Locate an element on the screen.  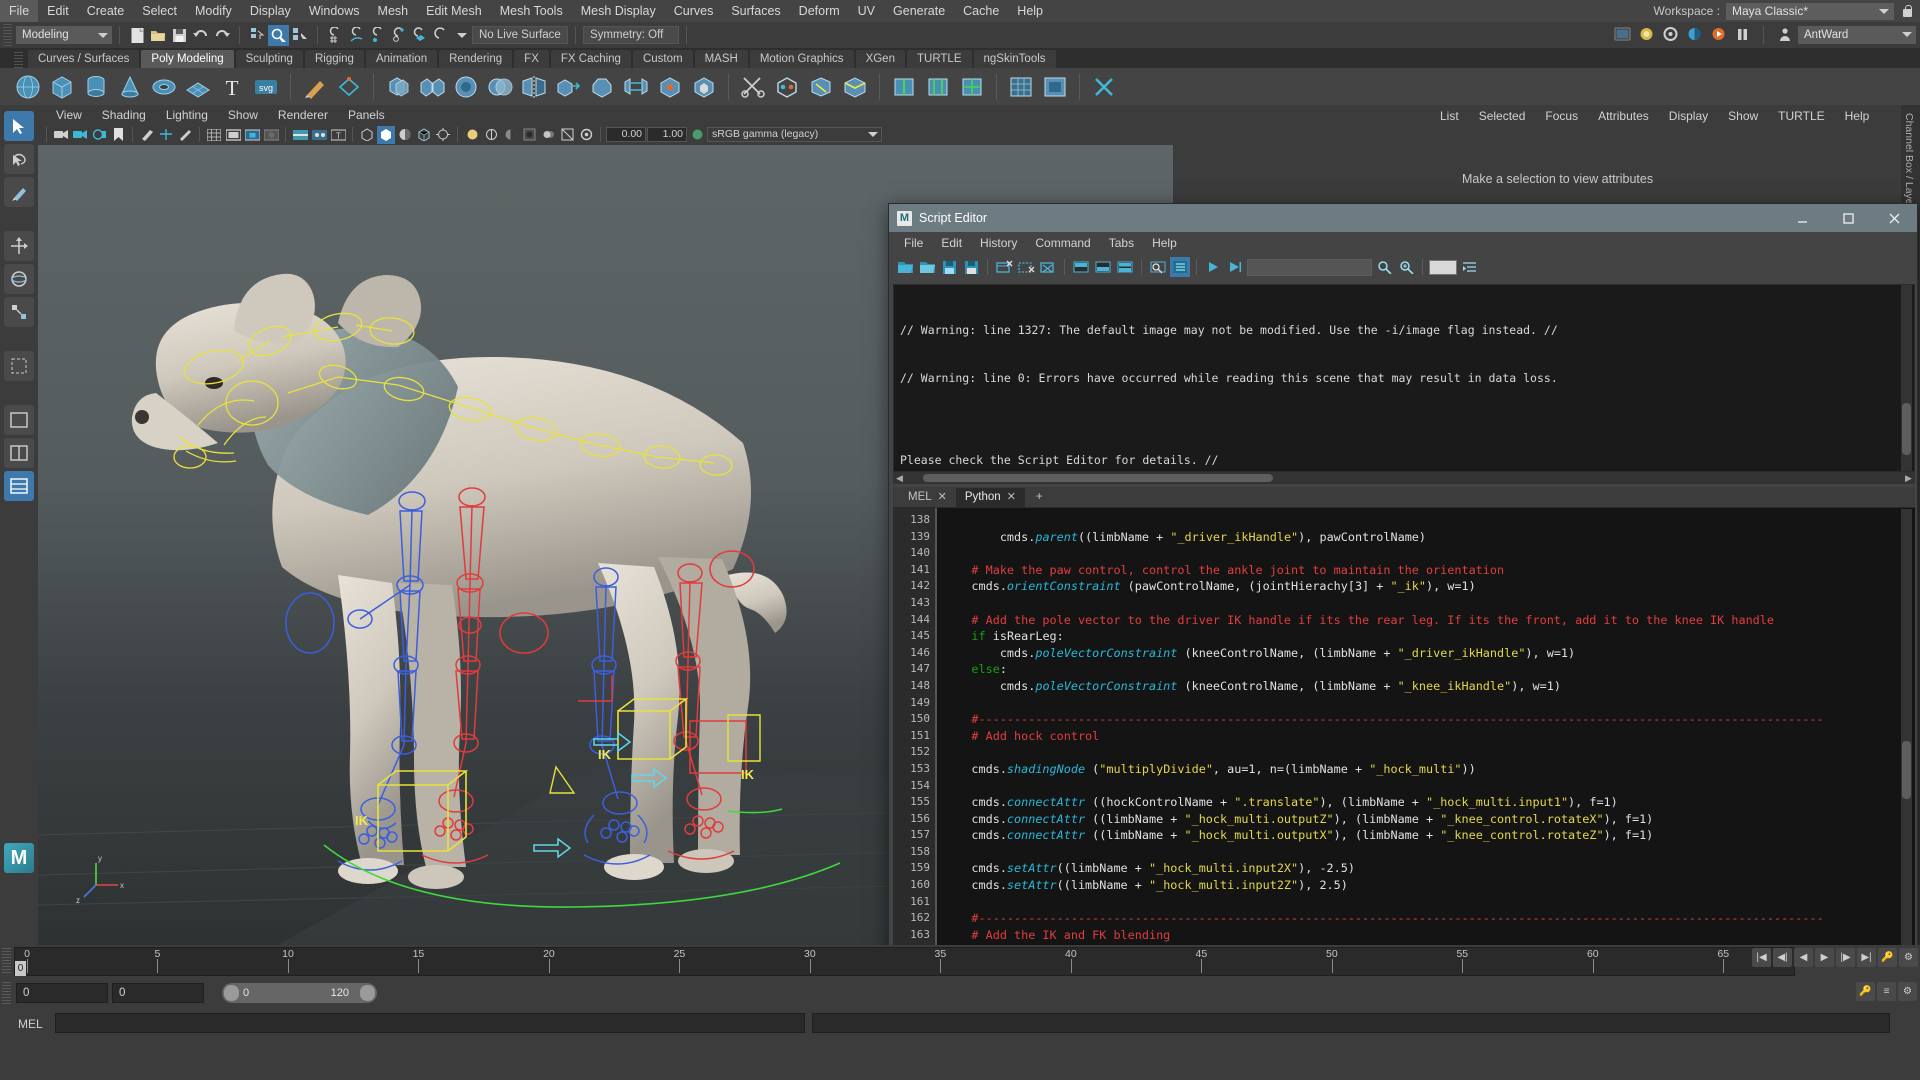
uv-editor-icon is located at coordinates (1021, 87).